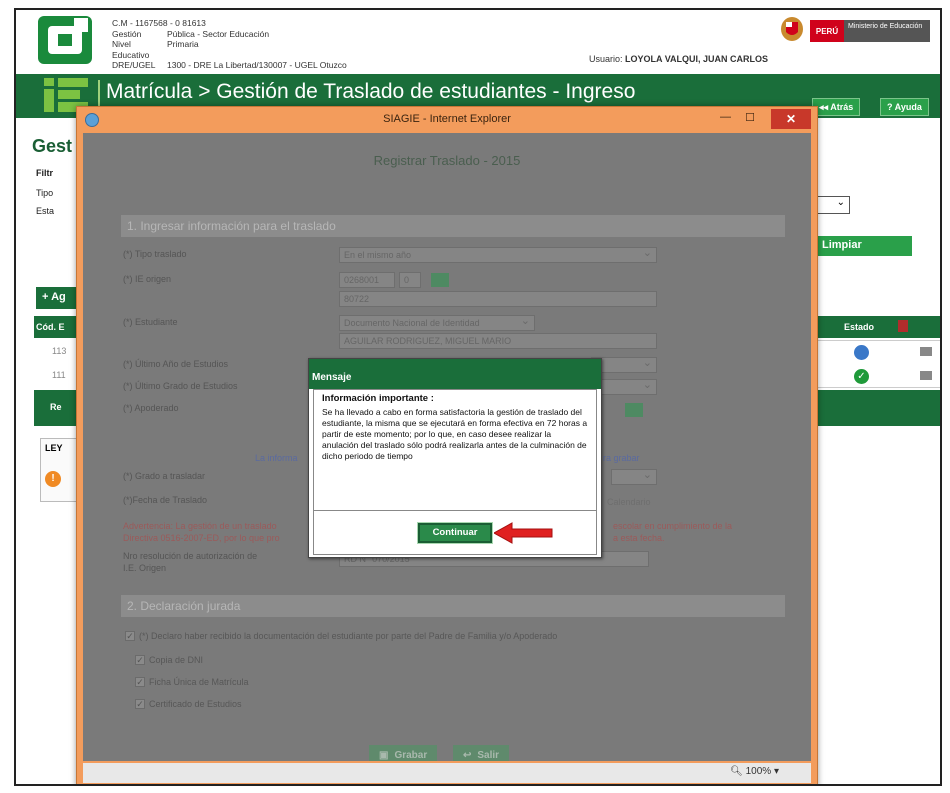 This screenshot has width=950, height=793. Describe the element at coordinates (498, 255) in the screenshot. I see `tipo-traslado-select: En el mismo año` at that location.